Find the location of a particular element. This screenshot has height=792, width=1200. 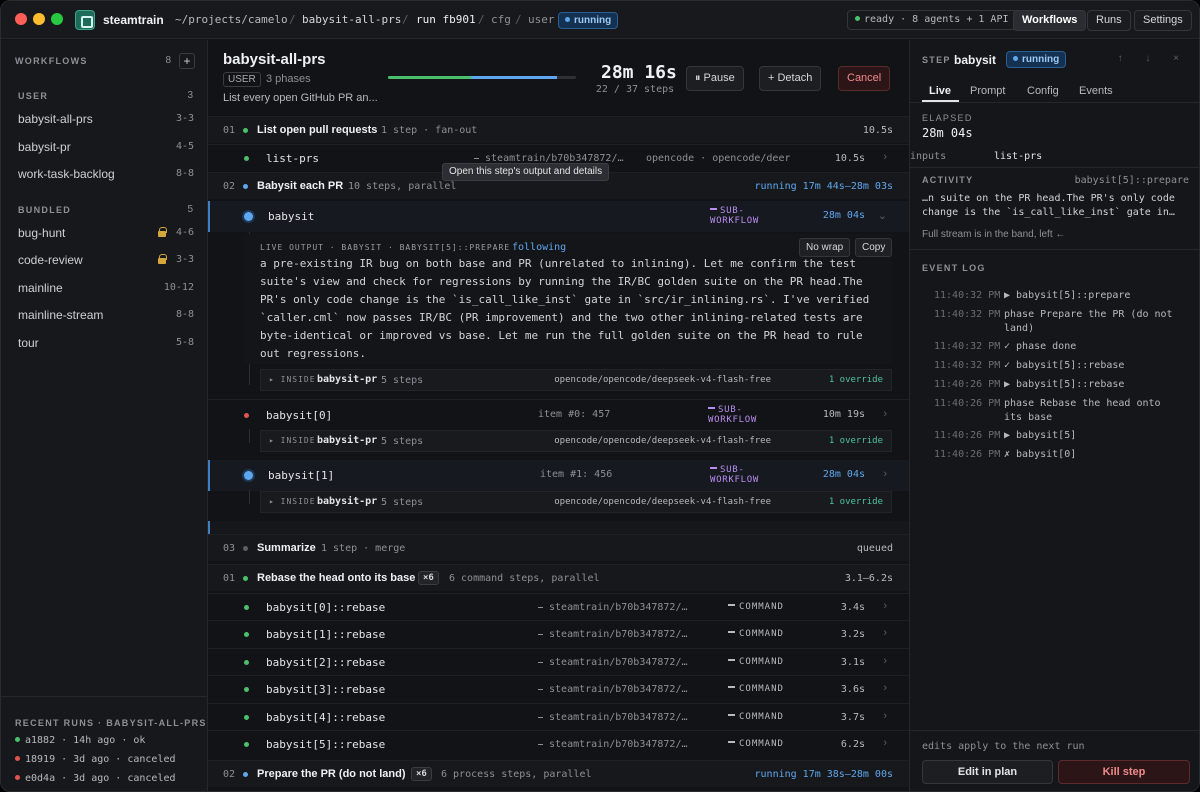

sidebar-item-babysit-pr: babysit-pr 4-5 is located at coordinates (106, 149).